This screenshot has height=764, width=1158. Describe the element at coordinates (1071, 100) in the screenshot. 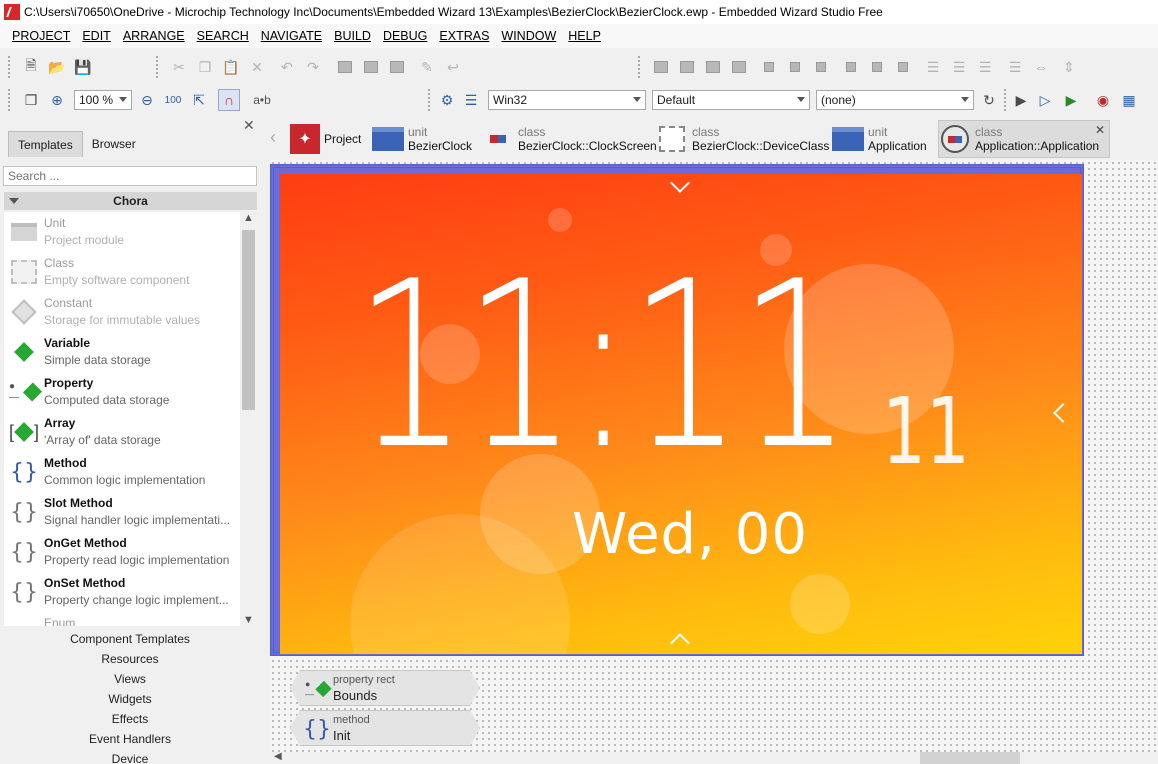

I see `debug-run-icon: ▶` at that location.